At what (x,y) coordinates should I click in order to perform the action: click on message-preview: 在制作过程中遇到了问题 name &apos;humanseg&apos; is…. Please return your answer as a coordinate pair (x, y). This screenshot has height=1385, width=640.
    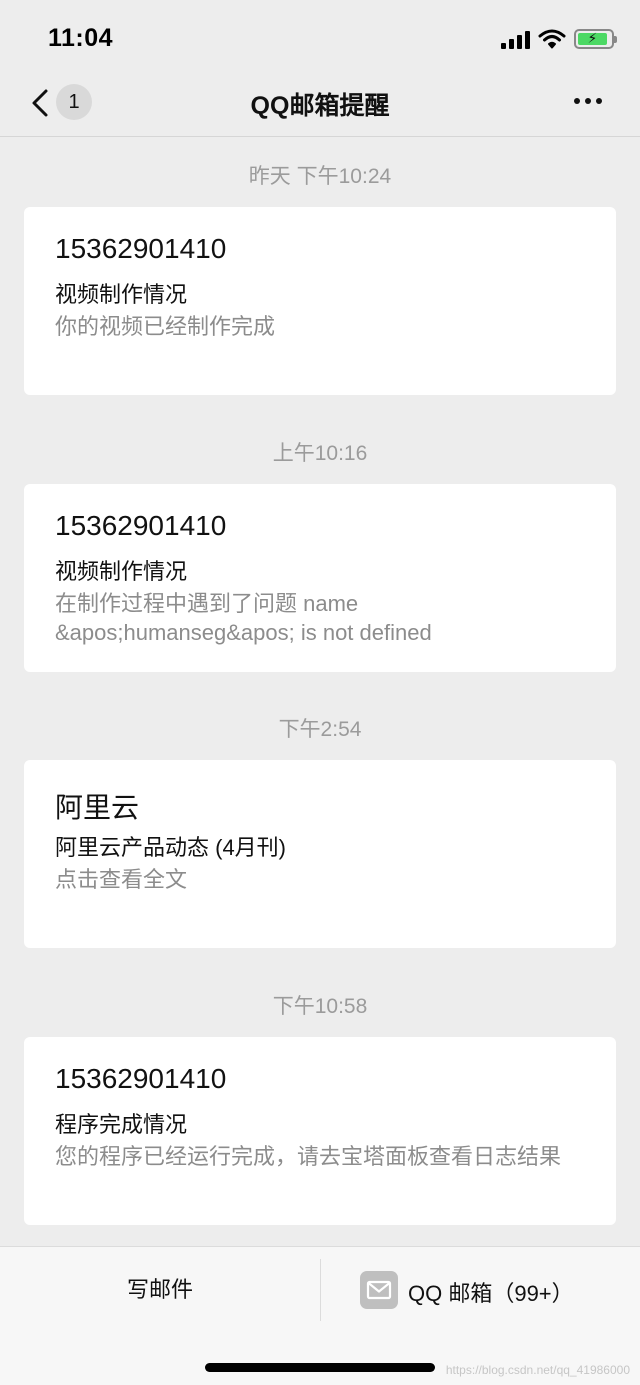
    Looking at the image, I should click on (243, 618).